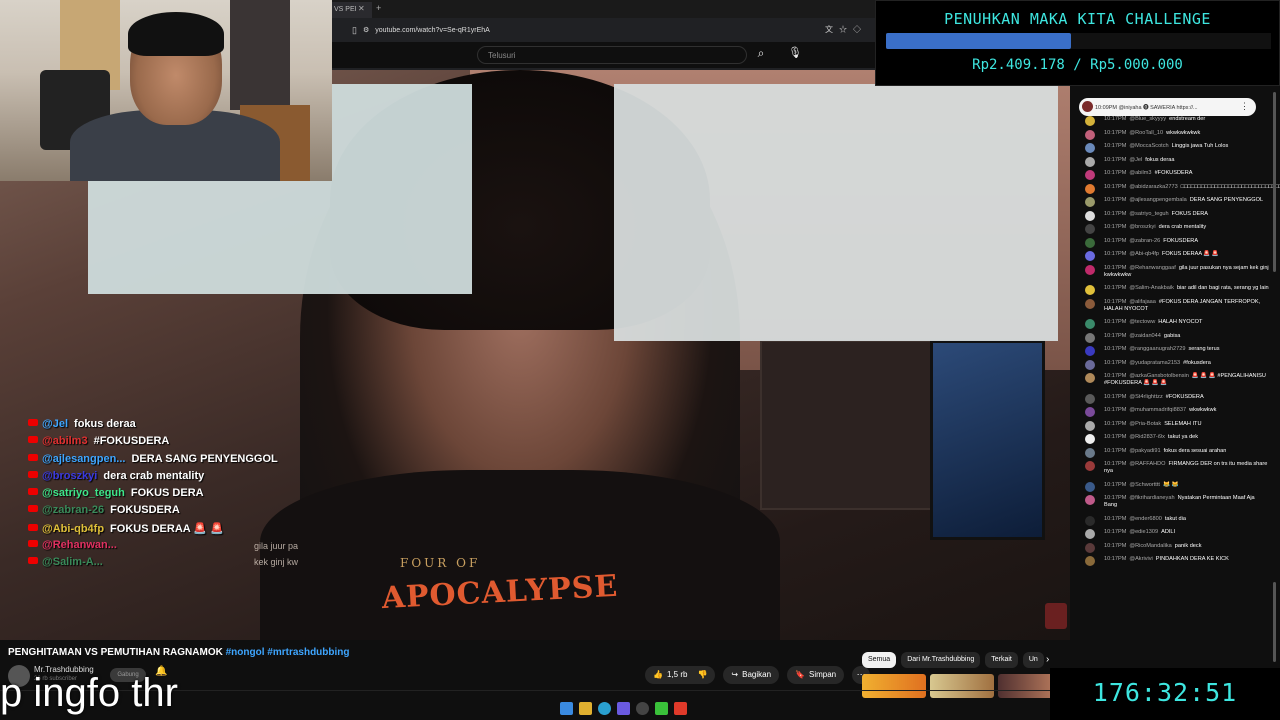 The image size is (1280, 720). Describe the element at coordinates (1151, 288) in the screenshot. I see `chat-username: @Salim-Anakbaik` at that location.